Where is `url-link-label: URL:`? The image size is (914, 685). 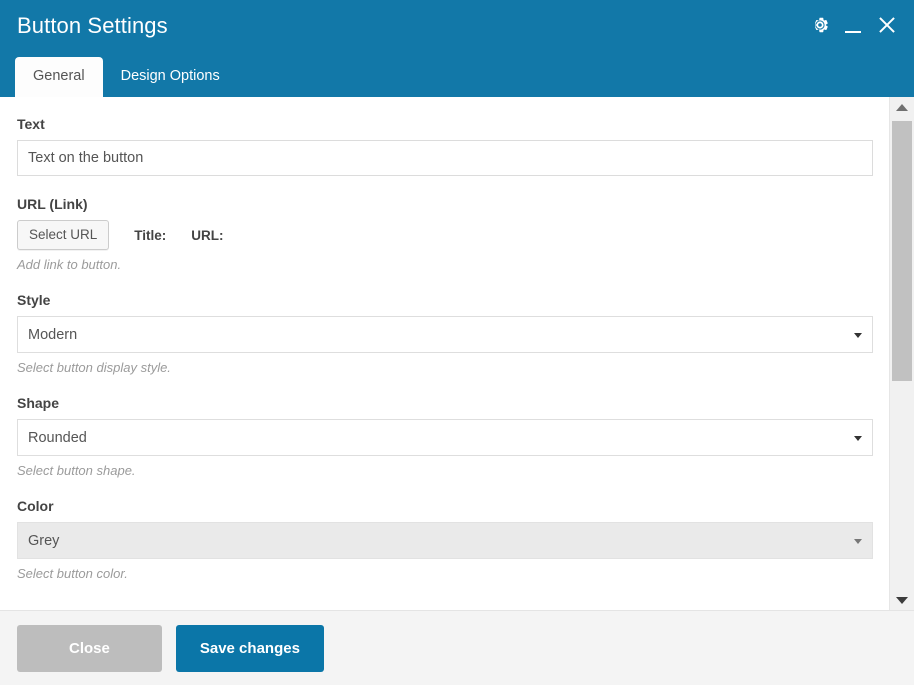
url-link-label: URL: is located at coordinates (207, 235).